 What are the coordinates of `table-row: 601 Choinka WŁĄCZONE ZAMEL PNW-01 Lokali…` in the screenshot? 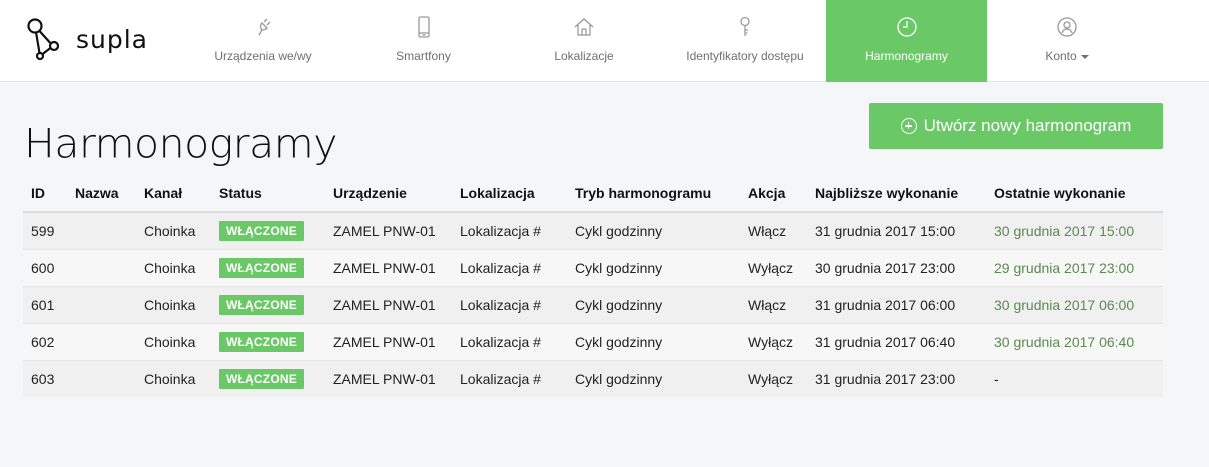 It's located at (593, 304).